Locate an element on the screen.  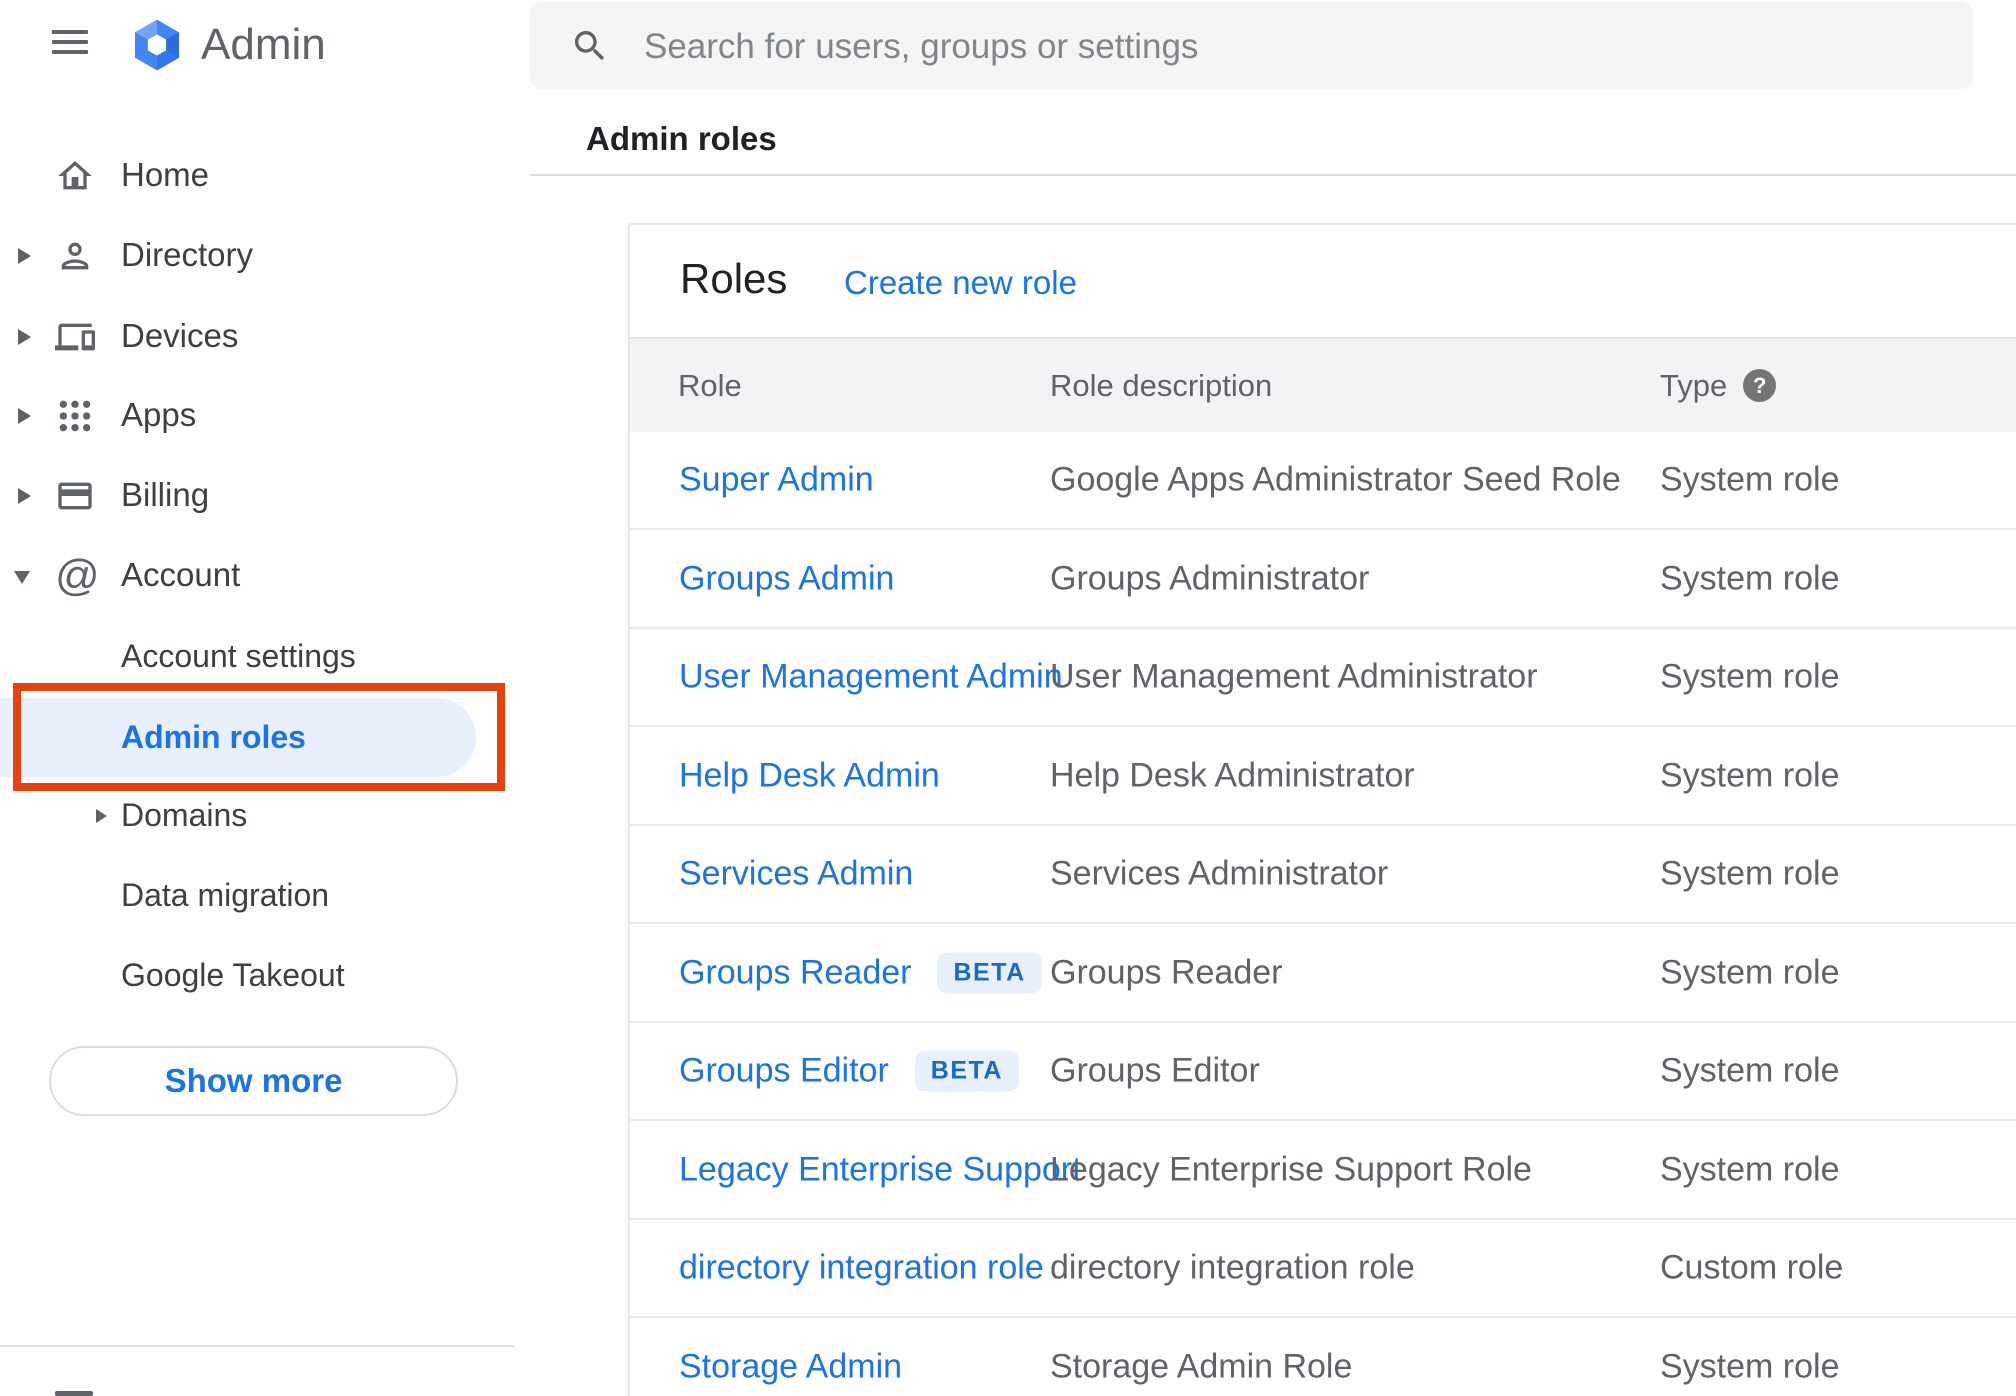
sidebar-item-account-settings: Account settings is located at coordinates (257, 657).